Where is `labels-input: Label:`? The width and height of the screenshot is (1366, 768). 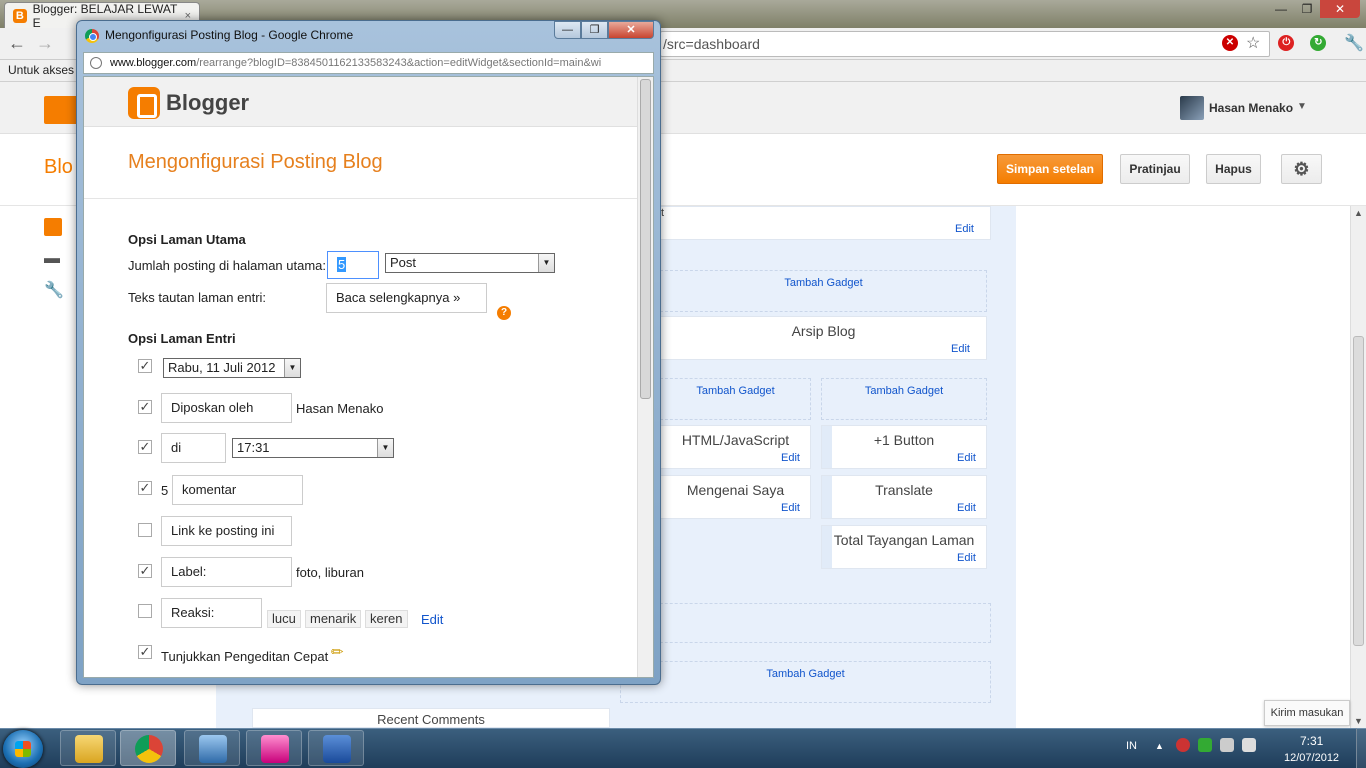 labels-input: Label: is located at coordinates (226, 572).